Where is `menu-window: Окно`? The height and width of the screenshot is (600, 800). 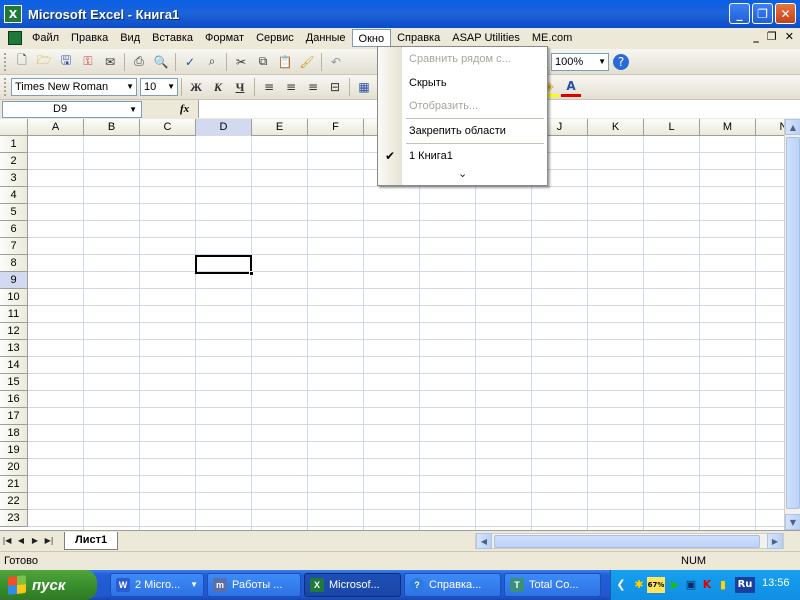
menu-window: Окно is located at coordinates (371, 38).